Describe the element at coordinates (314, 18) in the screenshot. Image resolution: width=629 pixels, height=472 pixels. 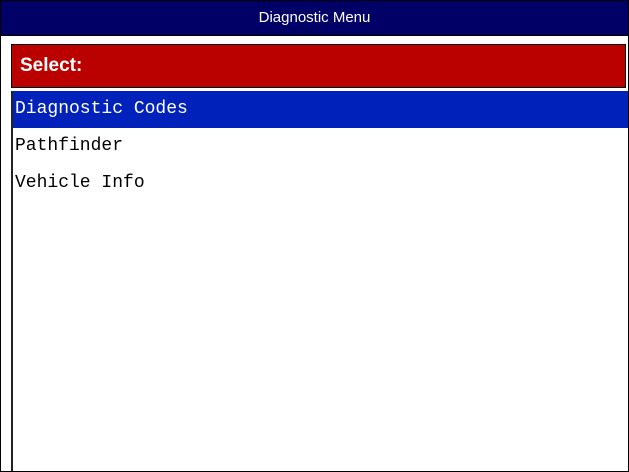
I see `window-title: Diagnostic Menu` at that location.